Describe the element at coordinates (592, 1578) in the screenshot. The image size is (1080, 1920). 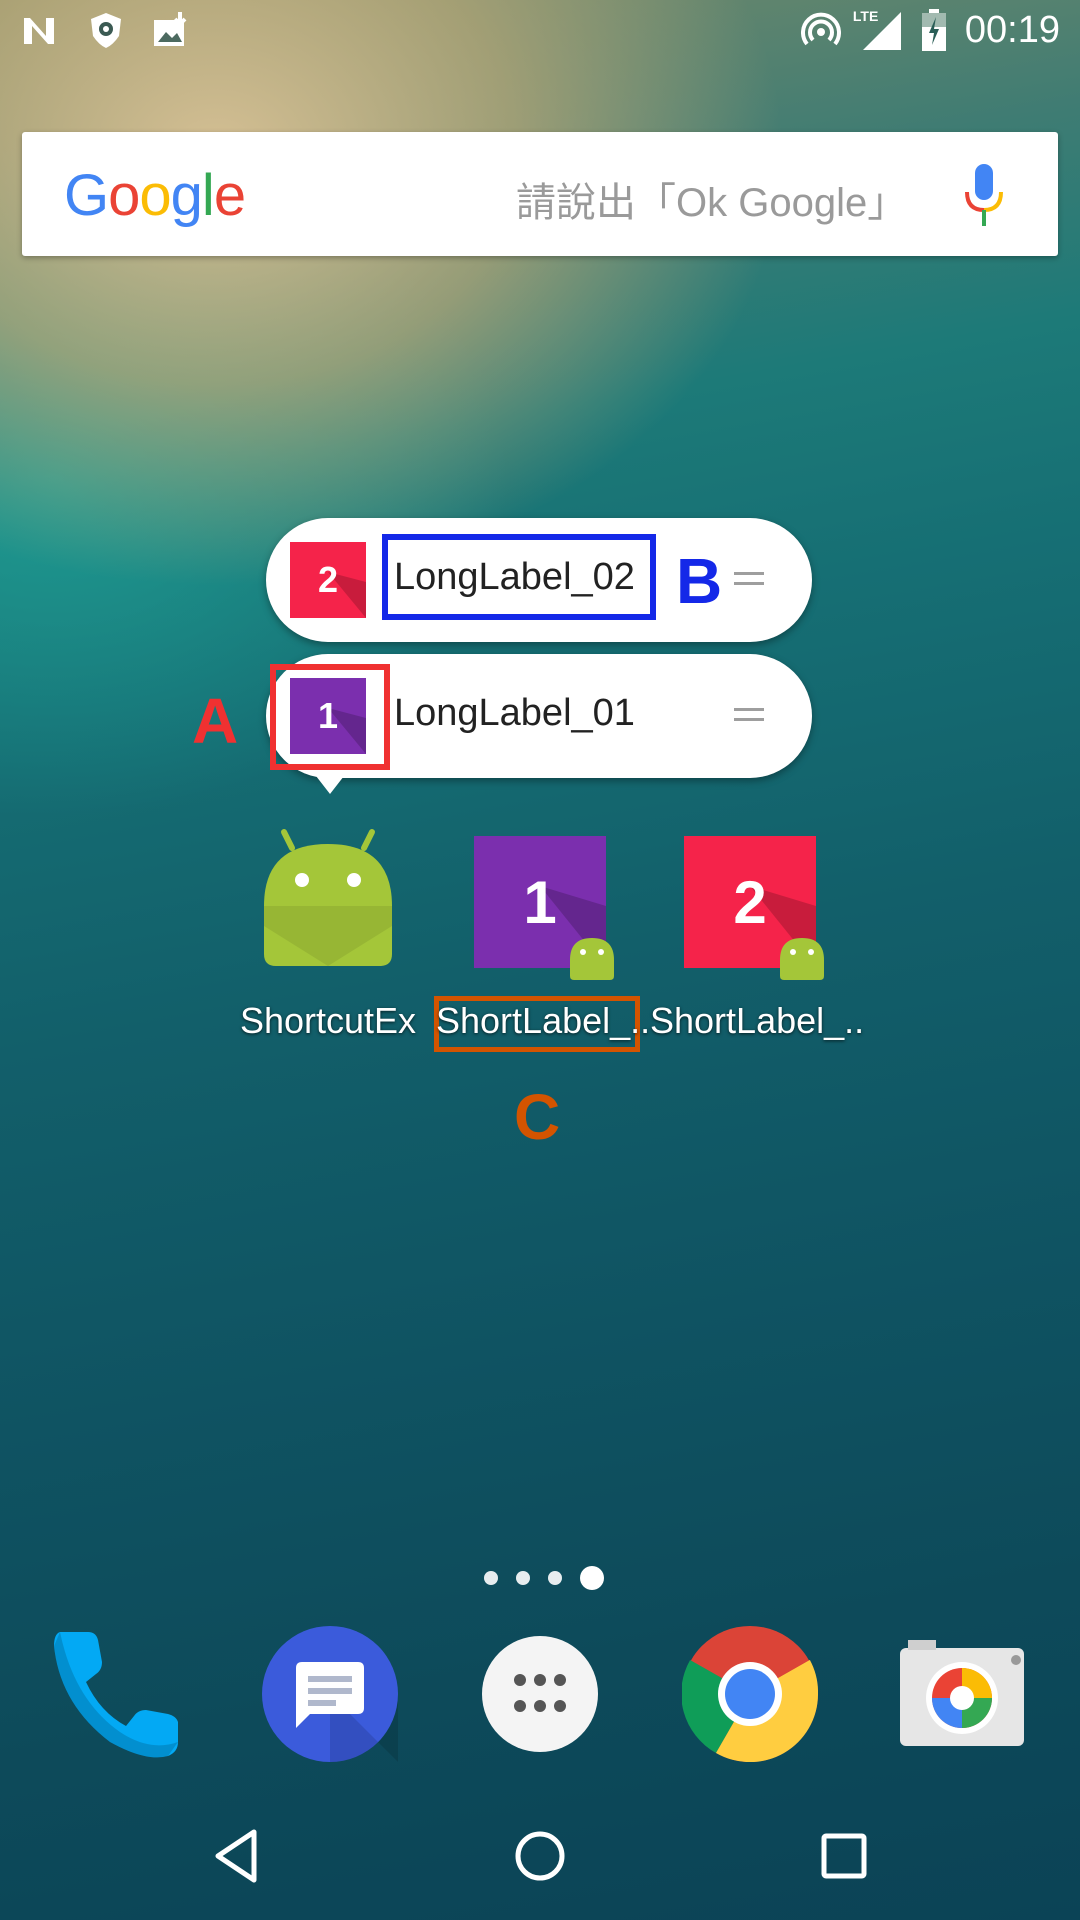
I see `page-dot-active` at that location.